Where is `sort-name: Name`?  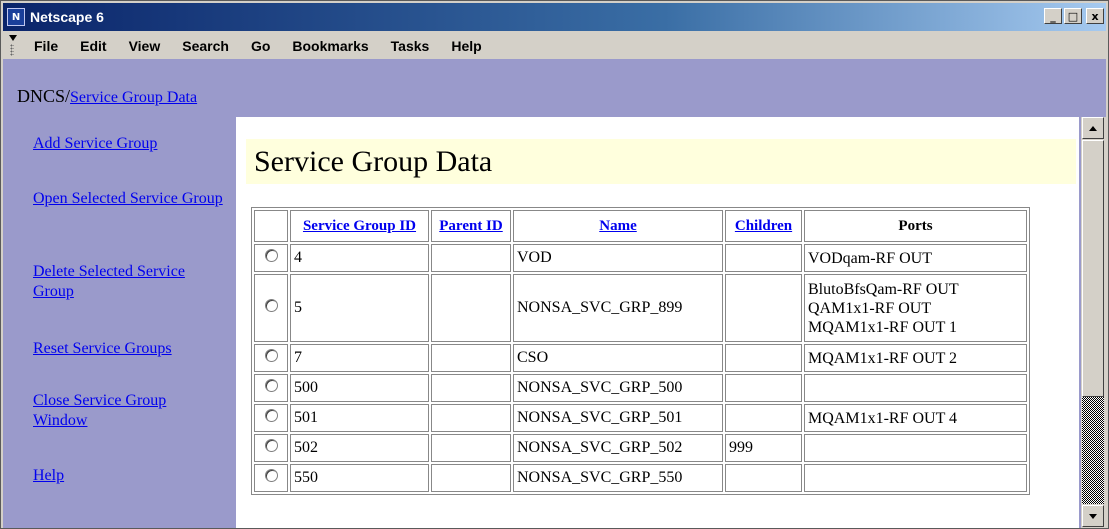
sort-name: Name is located at coordinates (618, 226).